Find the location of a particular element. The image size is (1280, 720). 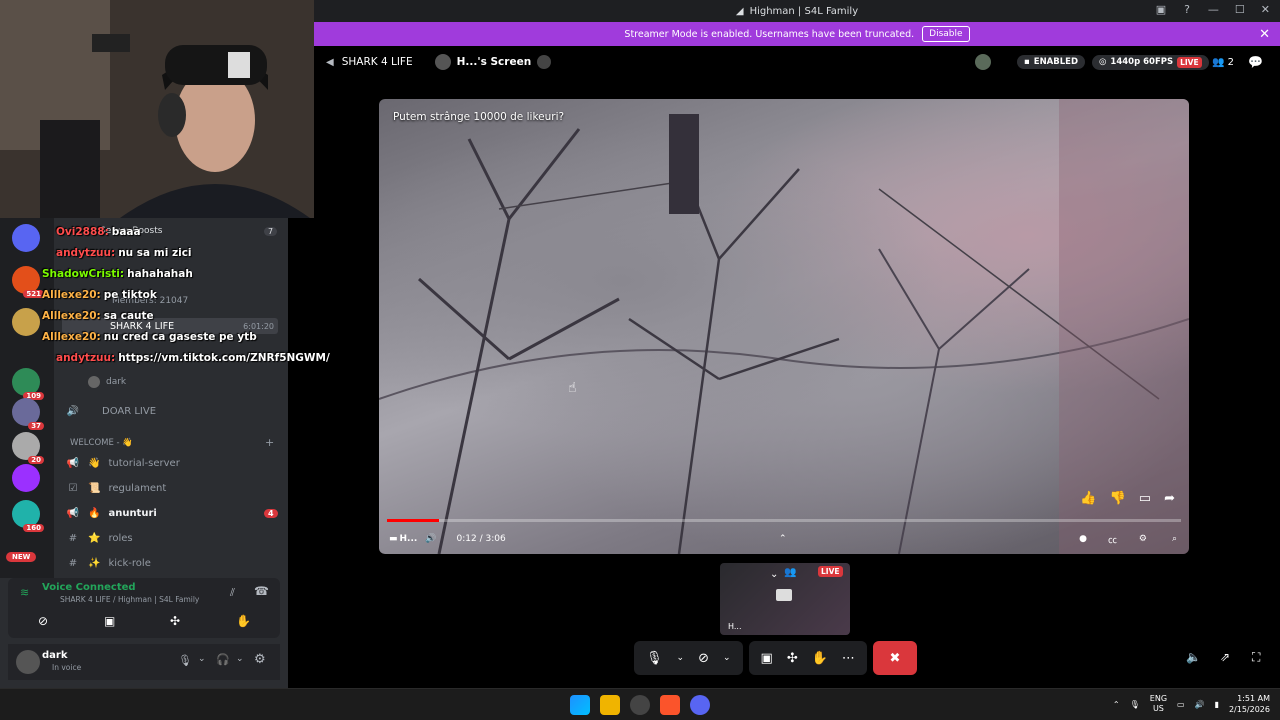

window-title: Highman | S4L Family is located at coordinates (804, 11).